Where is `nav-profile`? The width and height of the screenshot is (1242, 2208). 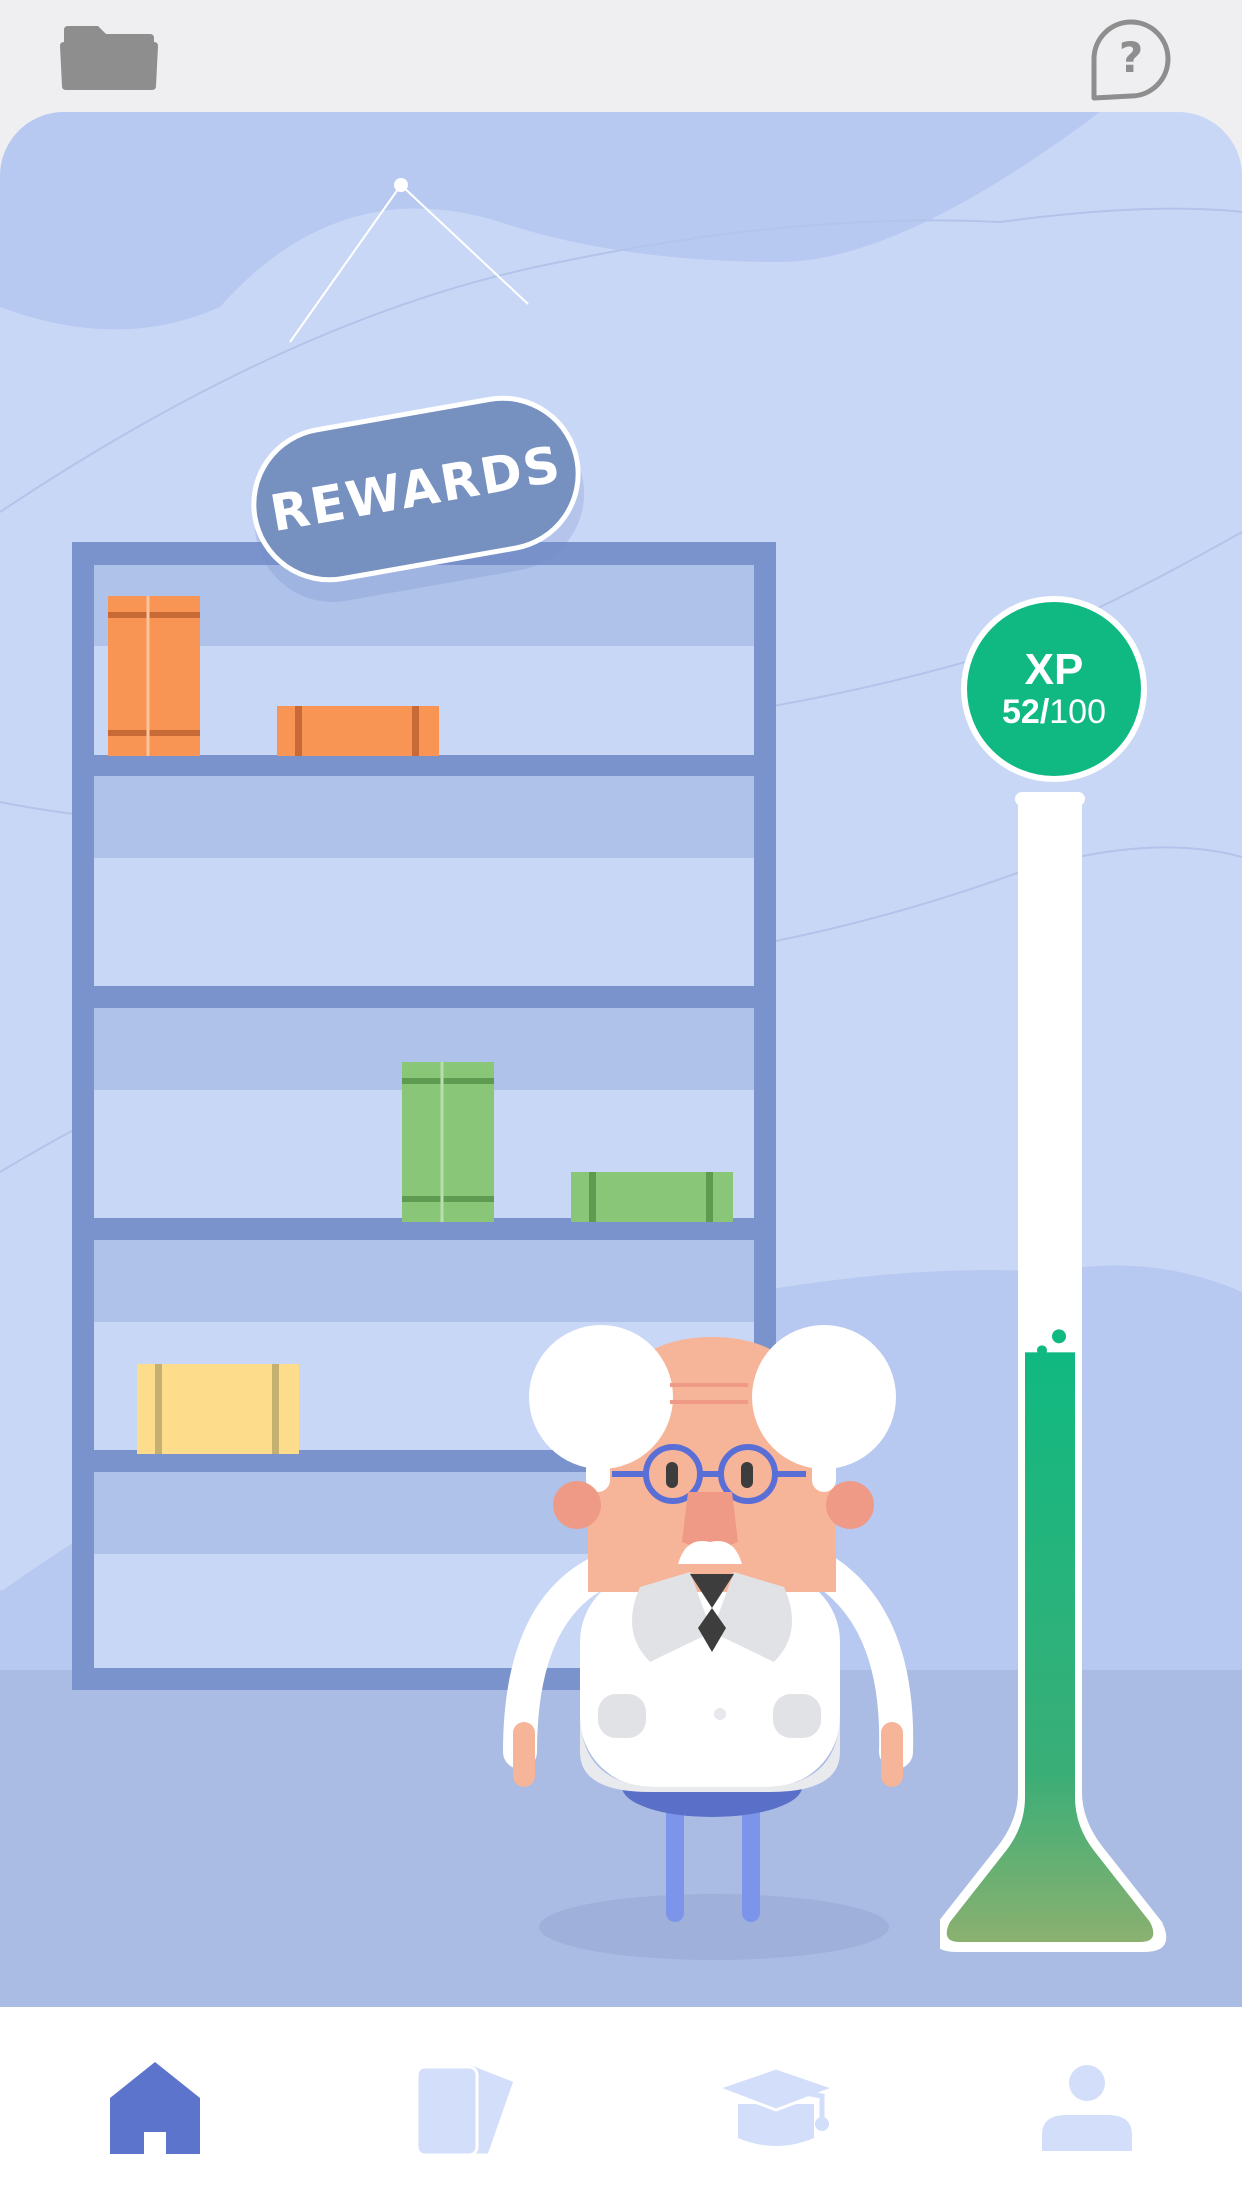
nav-profile is located at coordinates (1087, 2108).